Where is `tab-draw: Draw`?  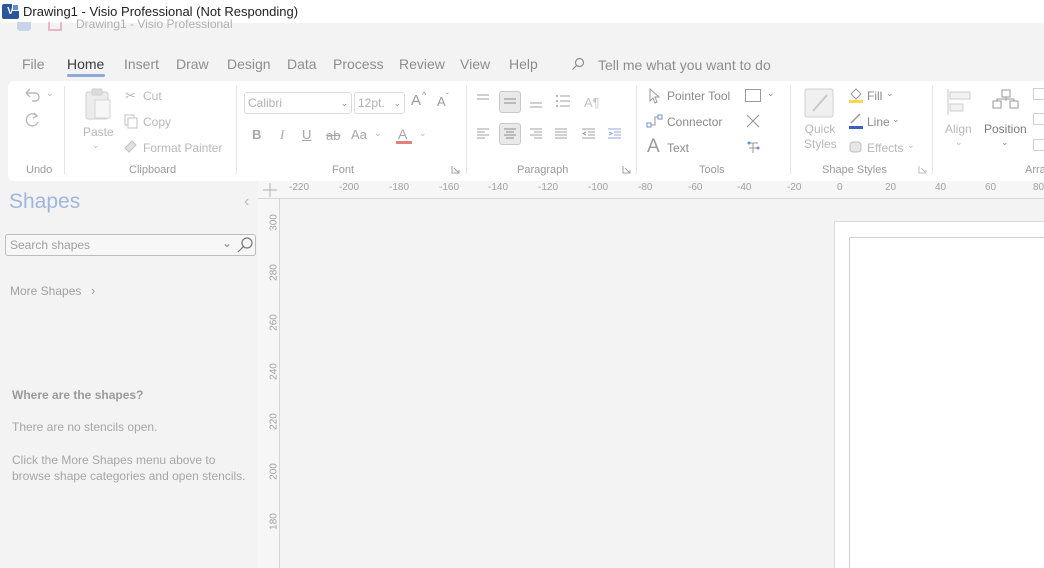
tab-draw: Draw is located at coordinates (192, 64).